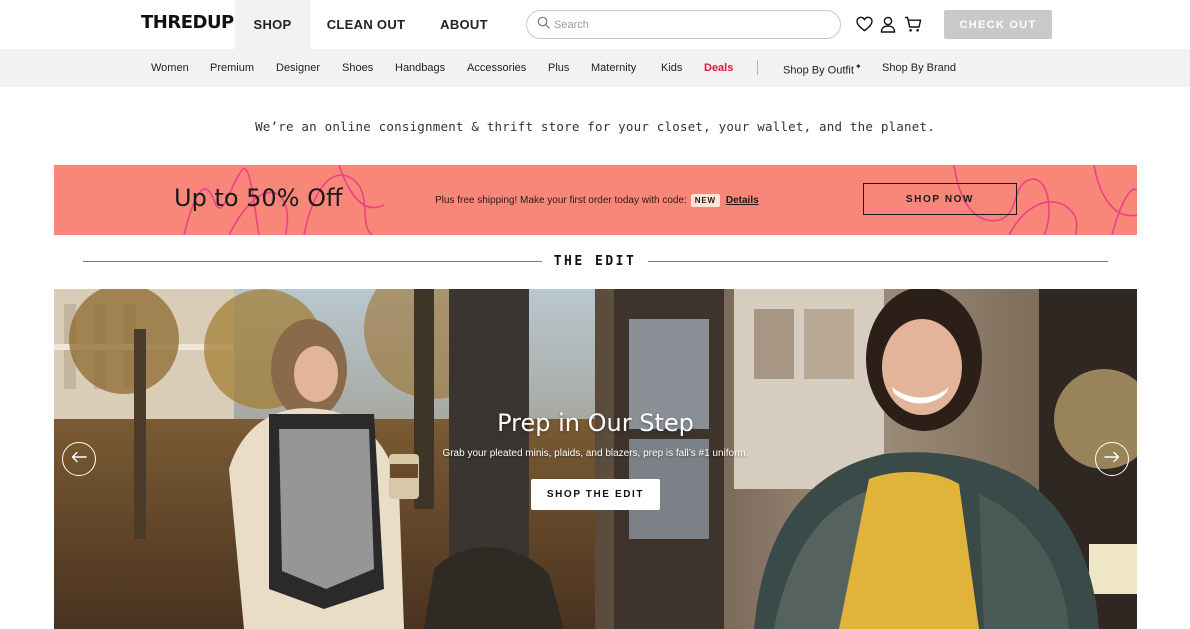 Image resolution: width=1190 pixels, height=629 pixels. Describe the element at coordinates (940, 199) in the screenshot. I see `shop-now-button: SHOP NOW` at that location.